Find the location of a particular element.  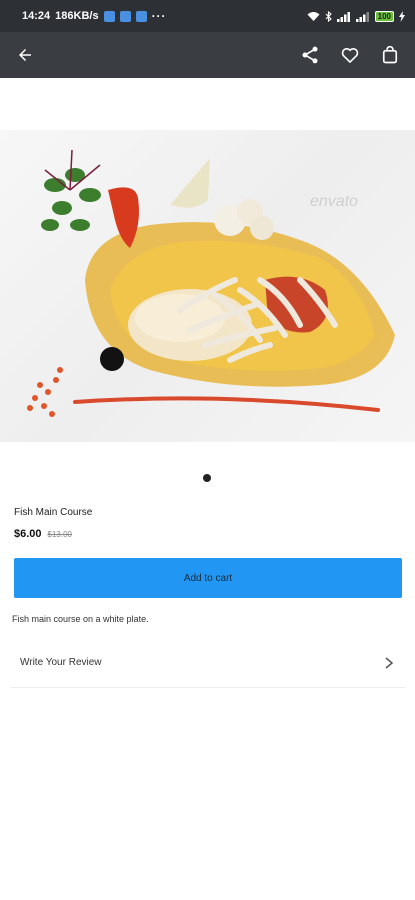

carousel-indicator-dot is located at coordinates (207, 478).